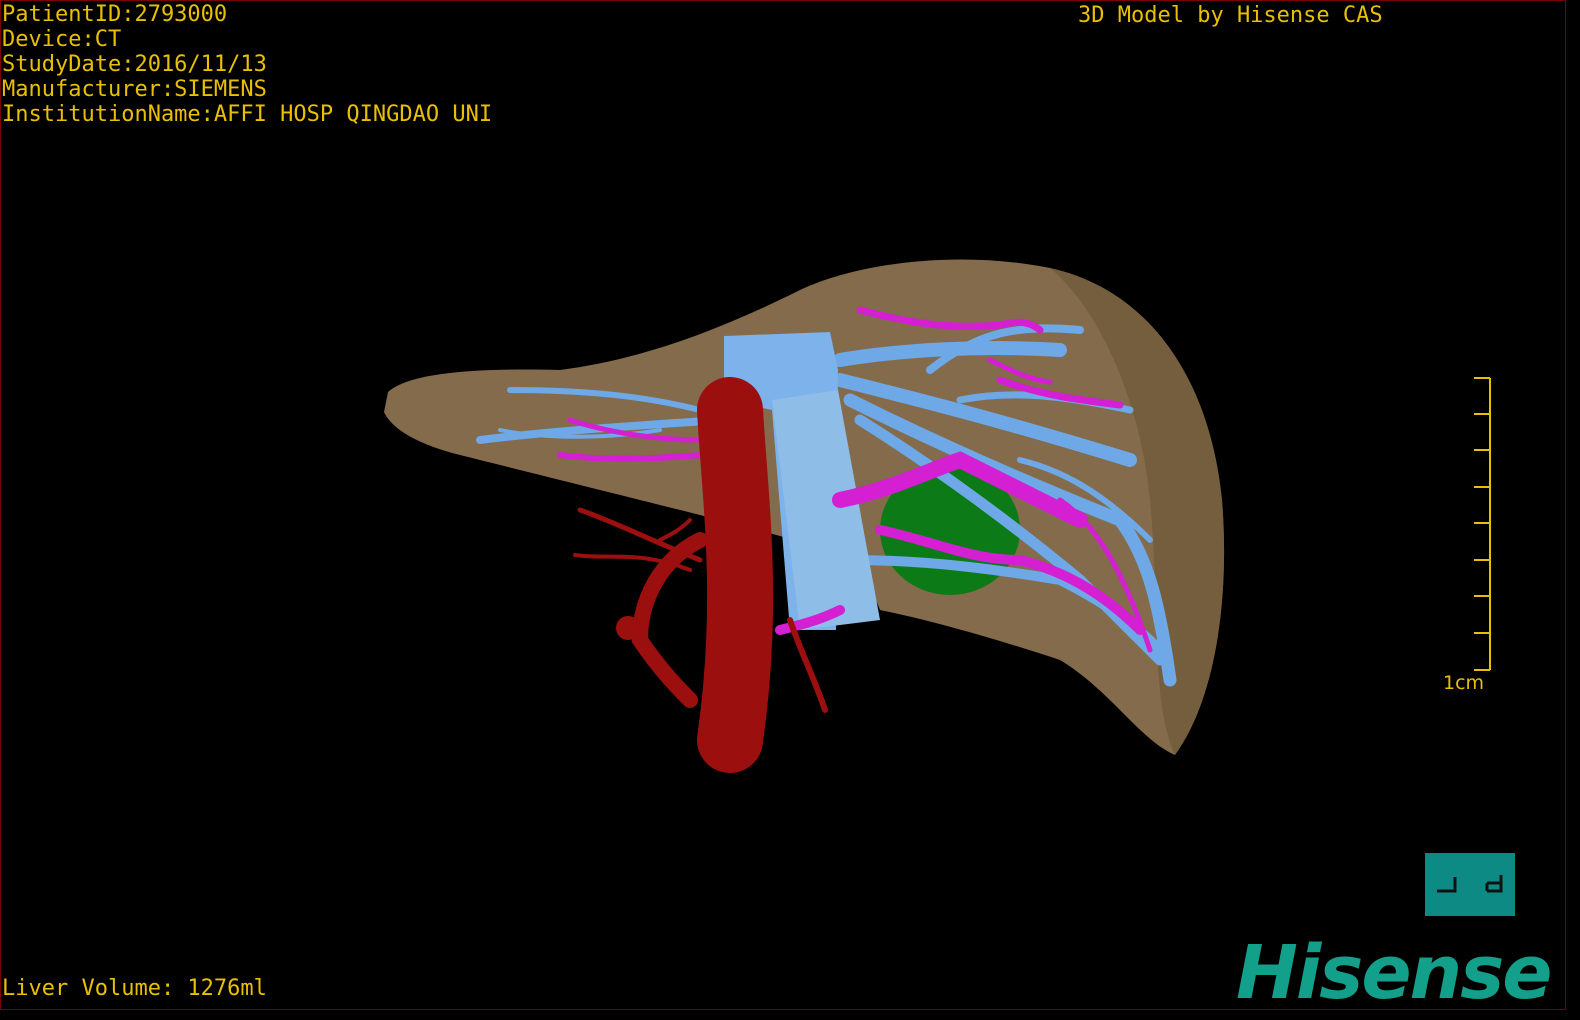 Image resolution: width=1580 pixels, height=1020 pixels. I want to click on artery-stump, so click(628, 628).